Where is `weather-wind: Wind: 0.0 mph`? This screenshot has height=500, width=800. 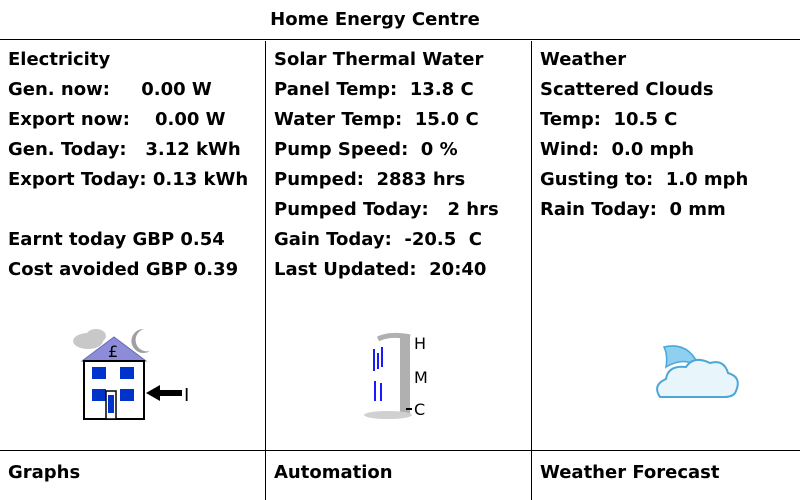
weather-wind: Wind: 0.0 mph is located at coordinates (617, 149).